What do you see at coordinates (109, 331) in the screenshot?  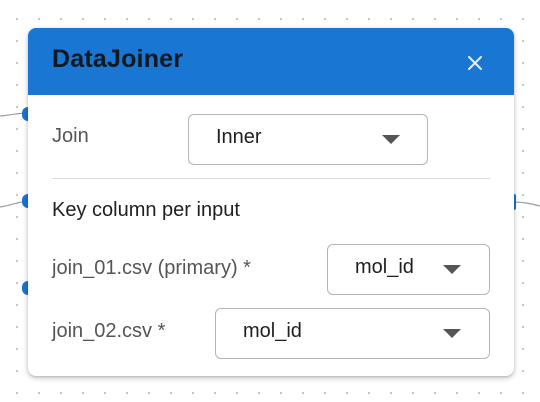 I see `input-2-label: join_02.csv *` at bounding box center [109, 331].